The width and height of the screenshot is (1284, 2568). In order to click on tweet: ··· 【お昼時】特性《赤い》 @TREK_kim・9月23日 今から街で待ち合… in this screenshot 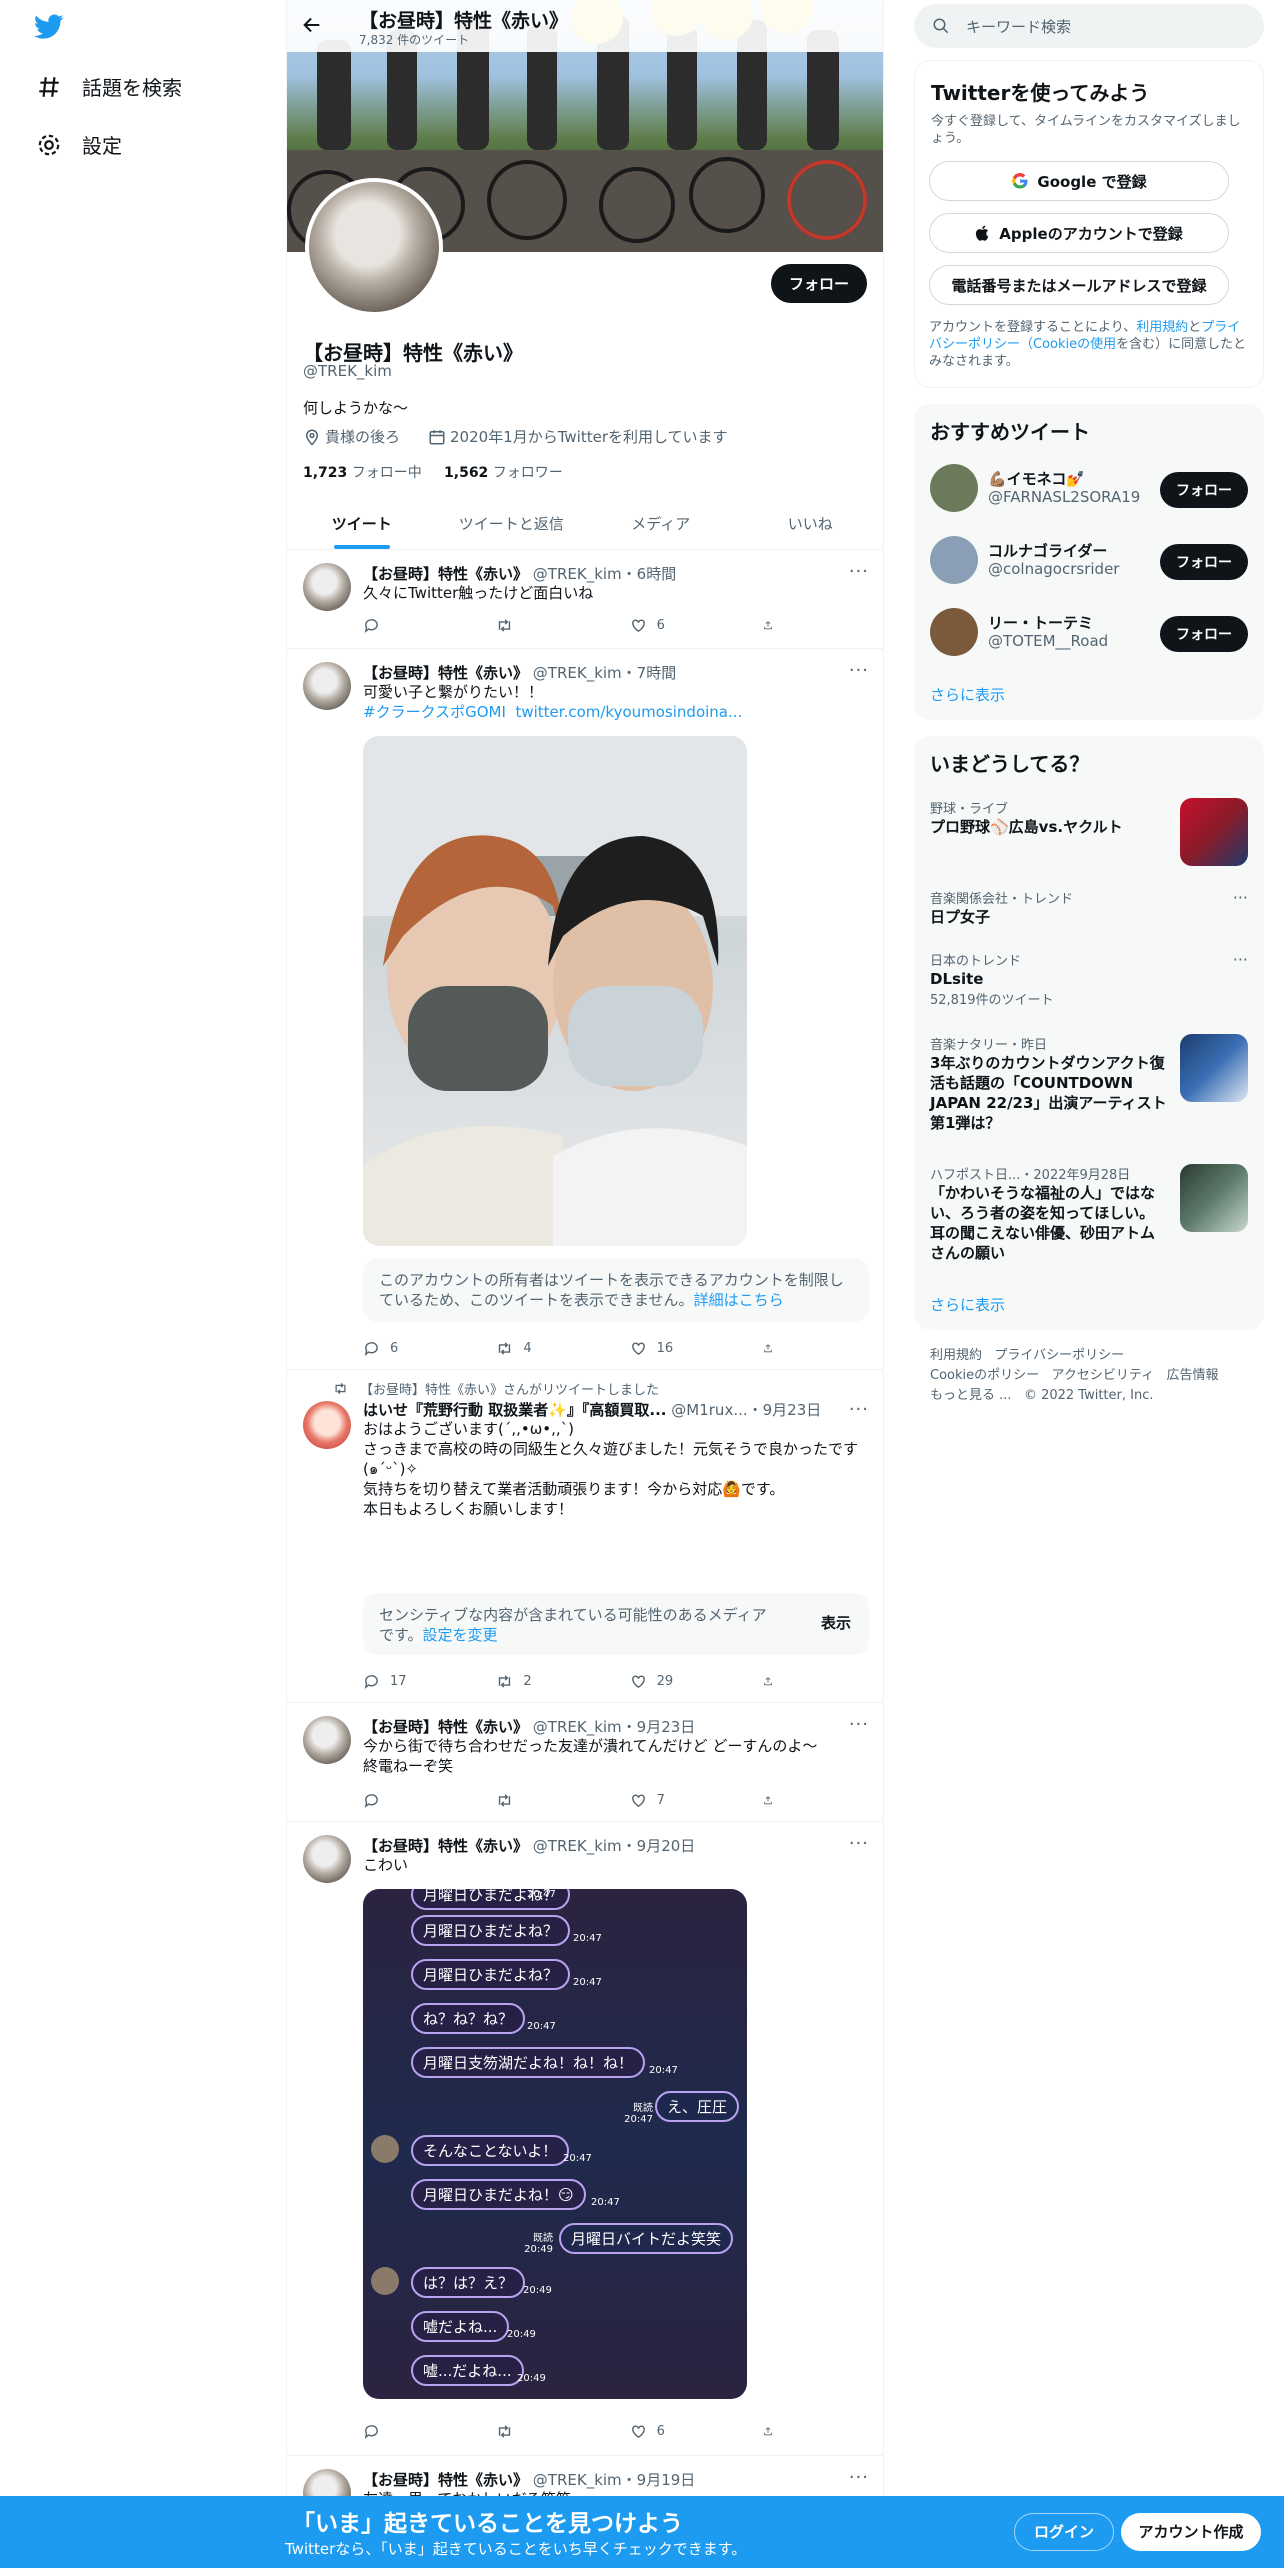, I will do `click(585, 1763)`.